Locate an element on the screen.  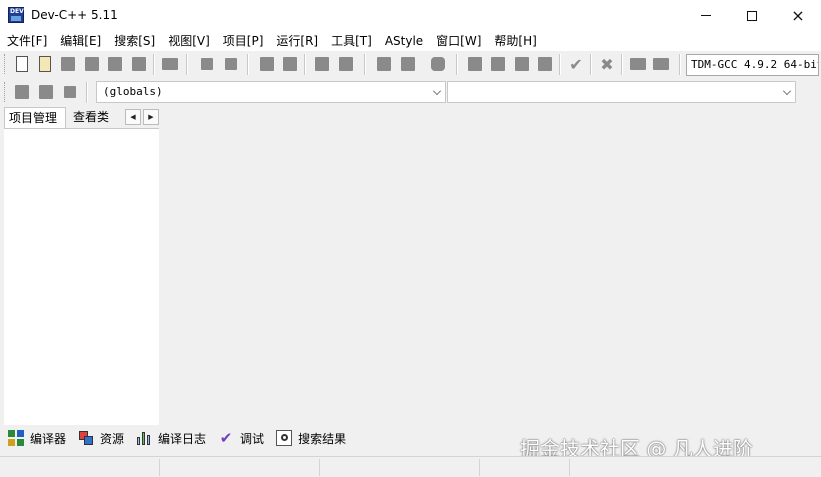
toggle-comment-icon is located at coordinates (438, 64).